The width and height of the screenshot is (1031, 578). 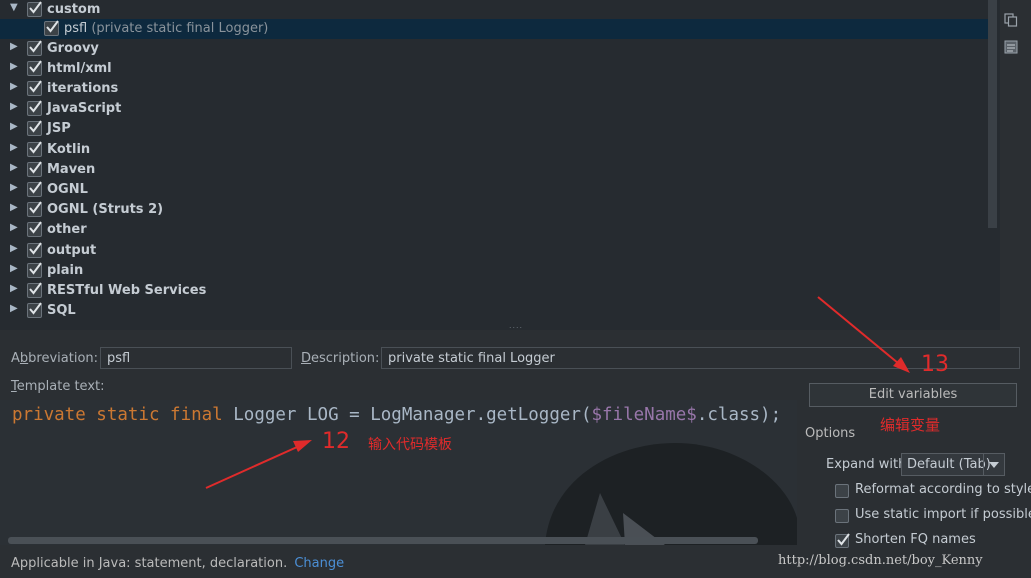 What do you see at coordinates (880, 560) in the screenshot?
I see `watermark: http://blog.csdn.net/boy_Kenny` at bounding box center [880, 560].